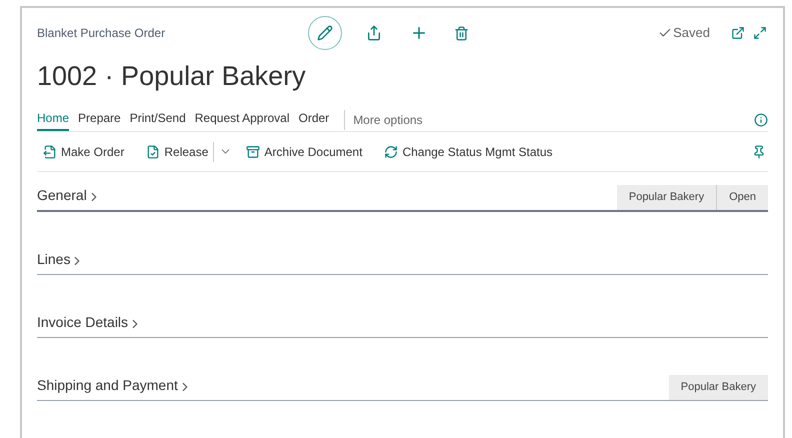  I want to click on section-title: Invoice Details, so click(82, 322).